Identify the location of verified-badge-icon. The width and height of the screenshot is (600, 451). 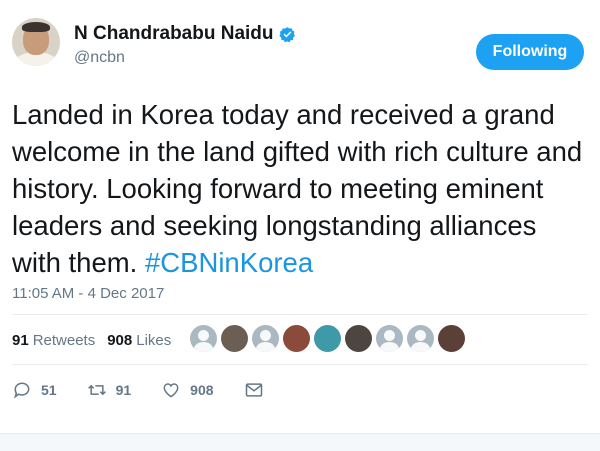
(286, 34).